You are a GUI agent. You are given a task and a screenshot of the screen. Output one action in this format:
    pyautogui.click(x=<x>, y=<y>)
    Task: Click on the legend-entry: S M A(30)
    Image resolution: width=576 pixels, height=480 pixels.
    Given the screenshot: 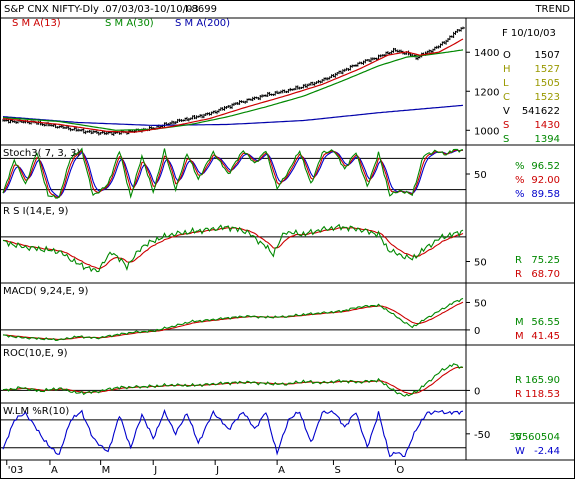 What is the action you would take?
    pyautogui.click(x=129, y=23)
    